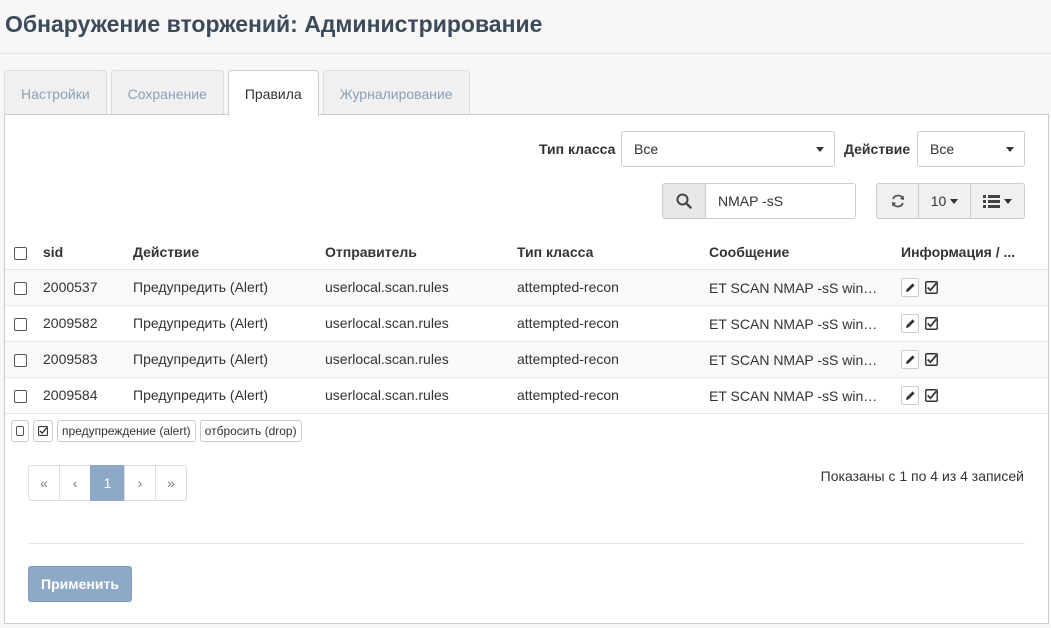 The width and height of the screenshot is (1051, 628). I want to click on legend: предупреждение (alert) отбросить (drop), so click(158, 431).